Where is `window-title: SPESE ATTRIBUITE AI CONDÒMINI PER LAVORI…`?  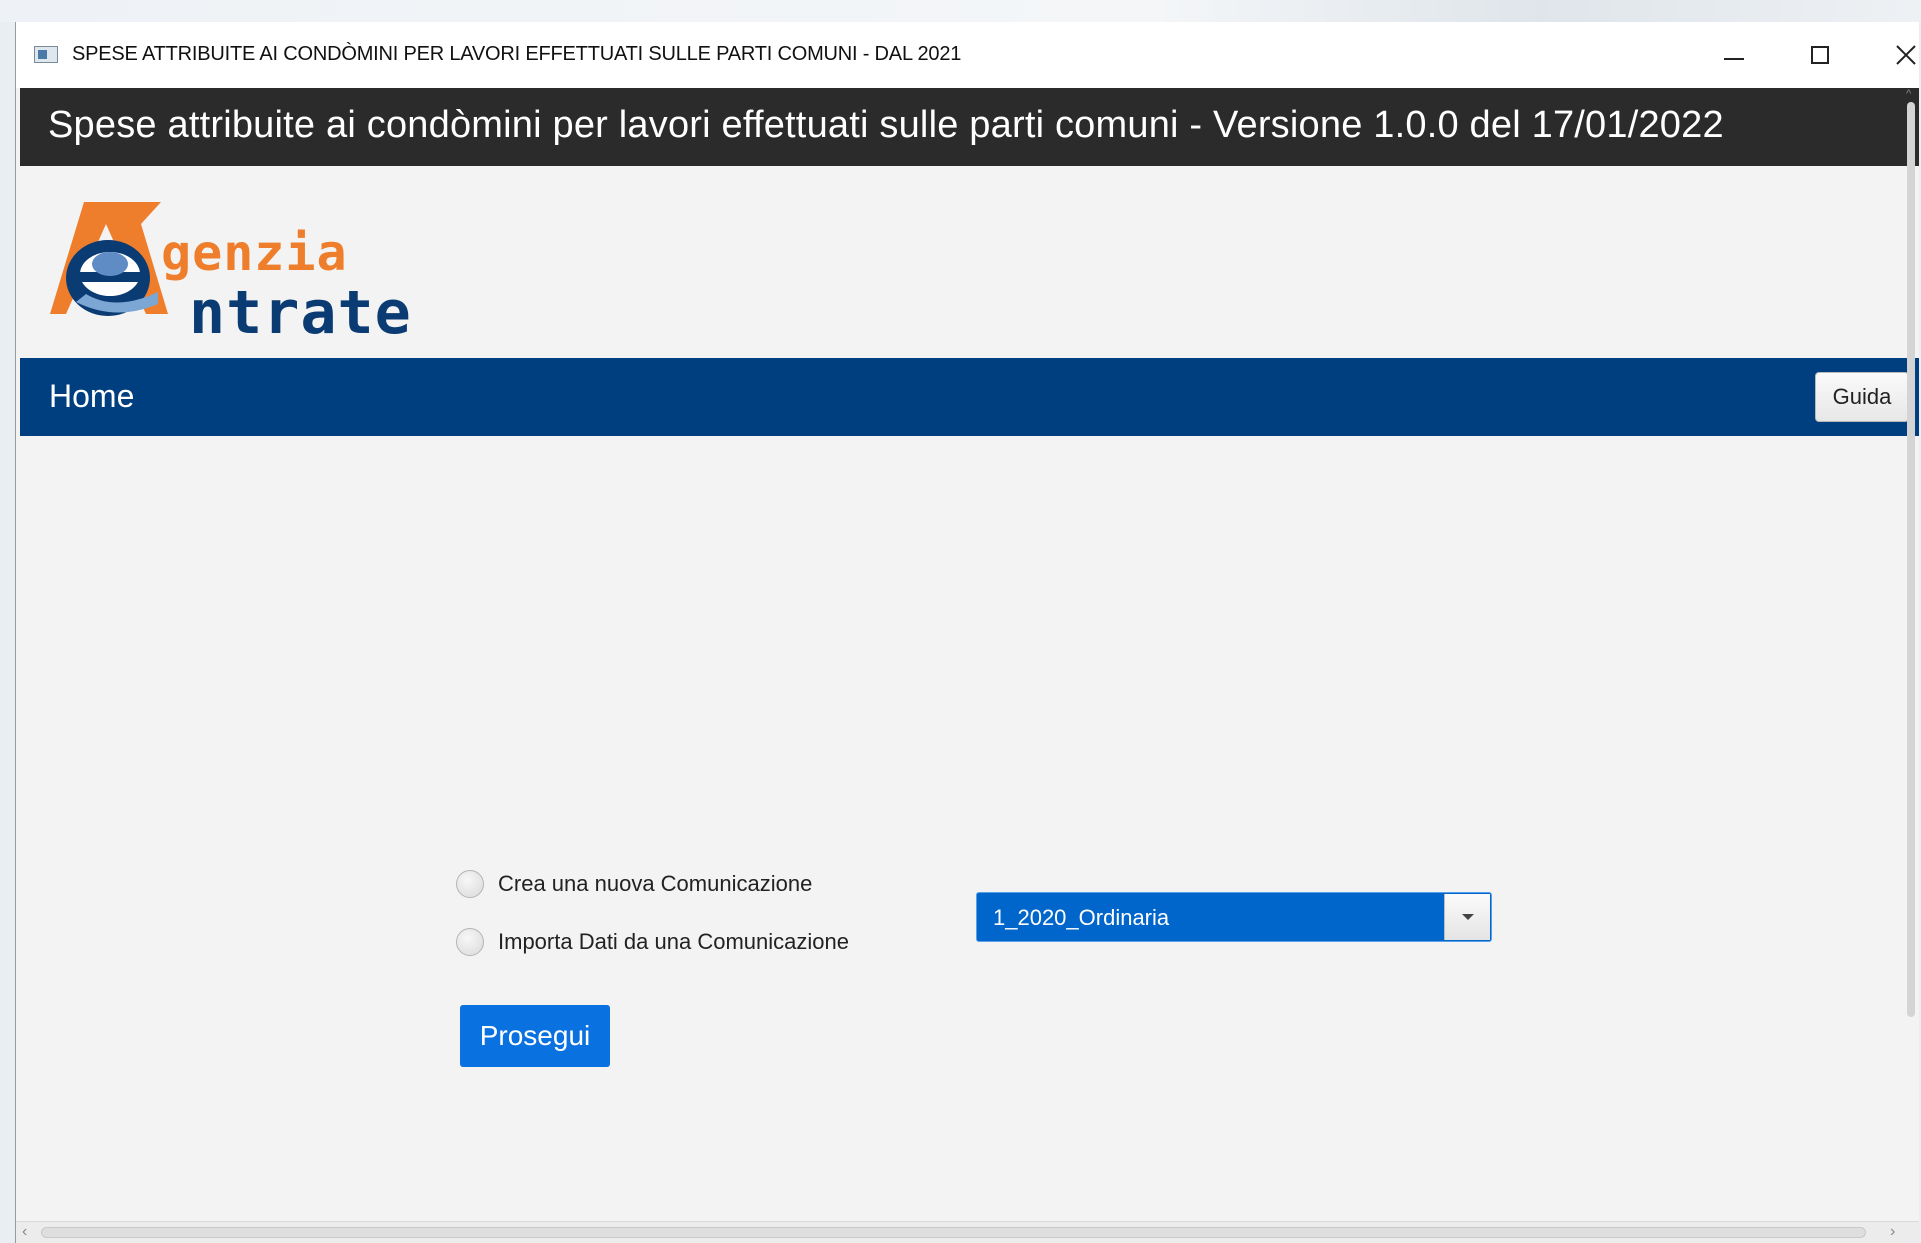 window-title: SPESE ATTRIBUITE AI CONDÒMINI PER LAVORI… is located at coordinates (517, 54).